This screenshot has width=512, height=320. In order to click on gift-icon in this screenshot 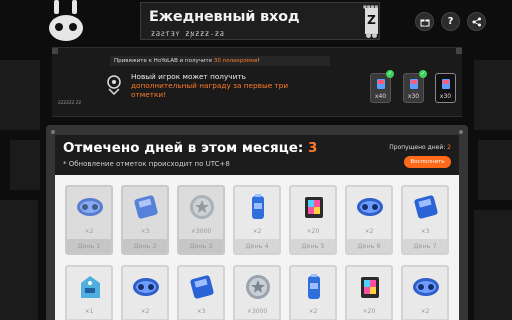, I will do `click(424, 22)`.